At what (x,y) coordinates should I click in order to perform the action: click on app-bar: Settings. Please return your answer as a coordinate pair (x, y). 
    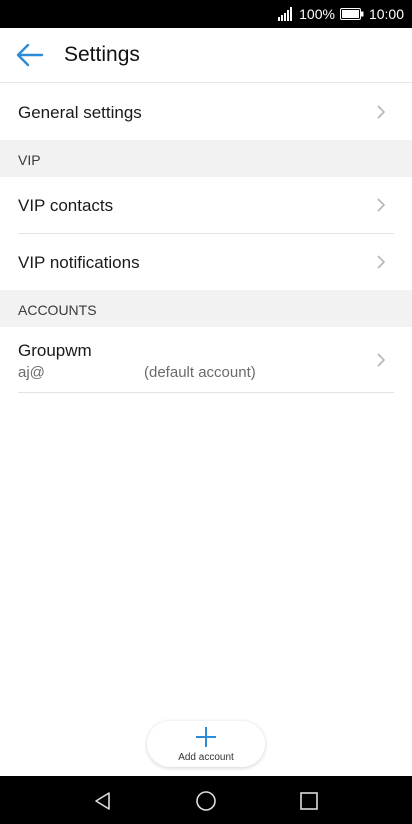
    Looking at the image, I should click on (206, 55).